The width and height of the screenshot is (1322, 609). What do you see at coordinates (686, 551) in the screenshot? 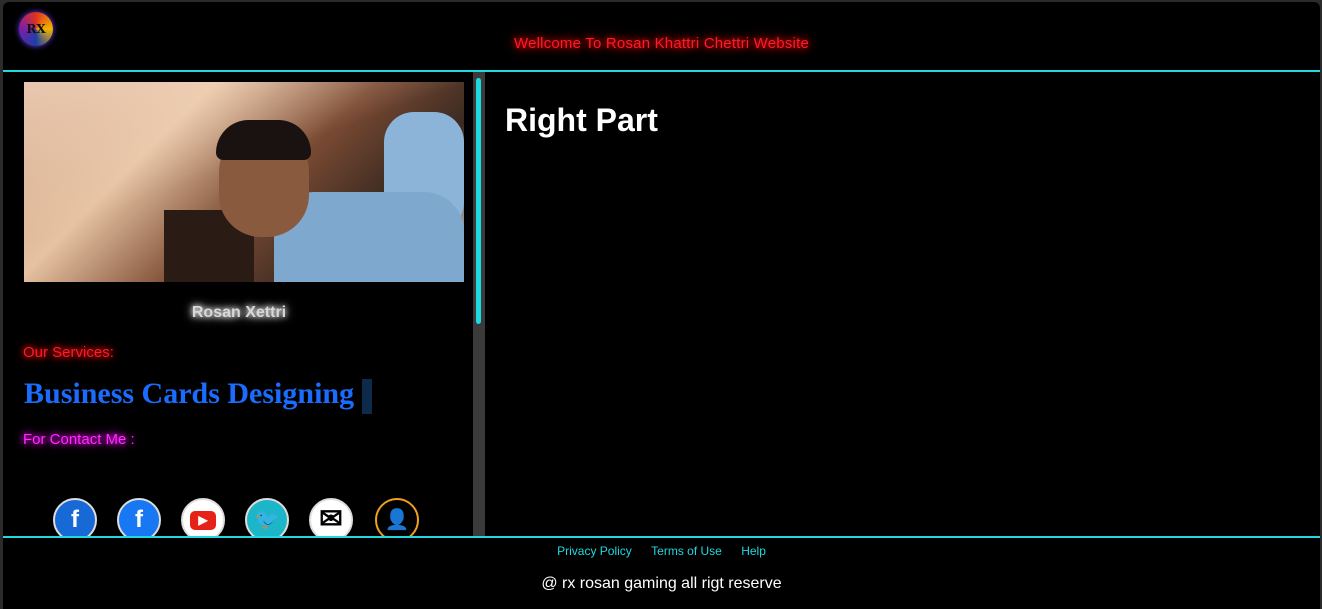
I see `terms-of-use-link: Terms of Use` at bounding box center [686, 551].